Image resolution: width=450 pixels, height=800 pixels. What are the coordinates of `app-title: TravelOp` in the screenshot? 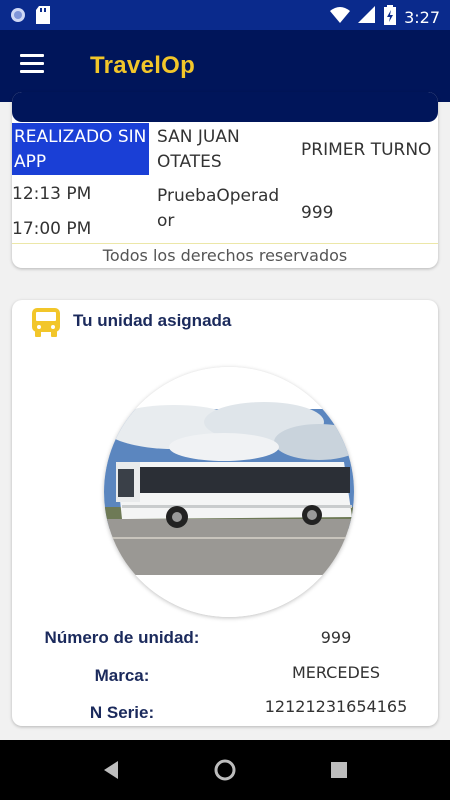 It's located at (143, 65).